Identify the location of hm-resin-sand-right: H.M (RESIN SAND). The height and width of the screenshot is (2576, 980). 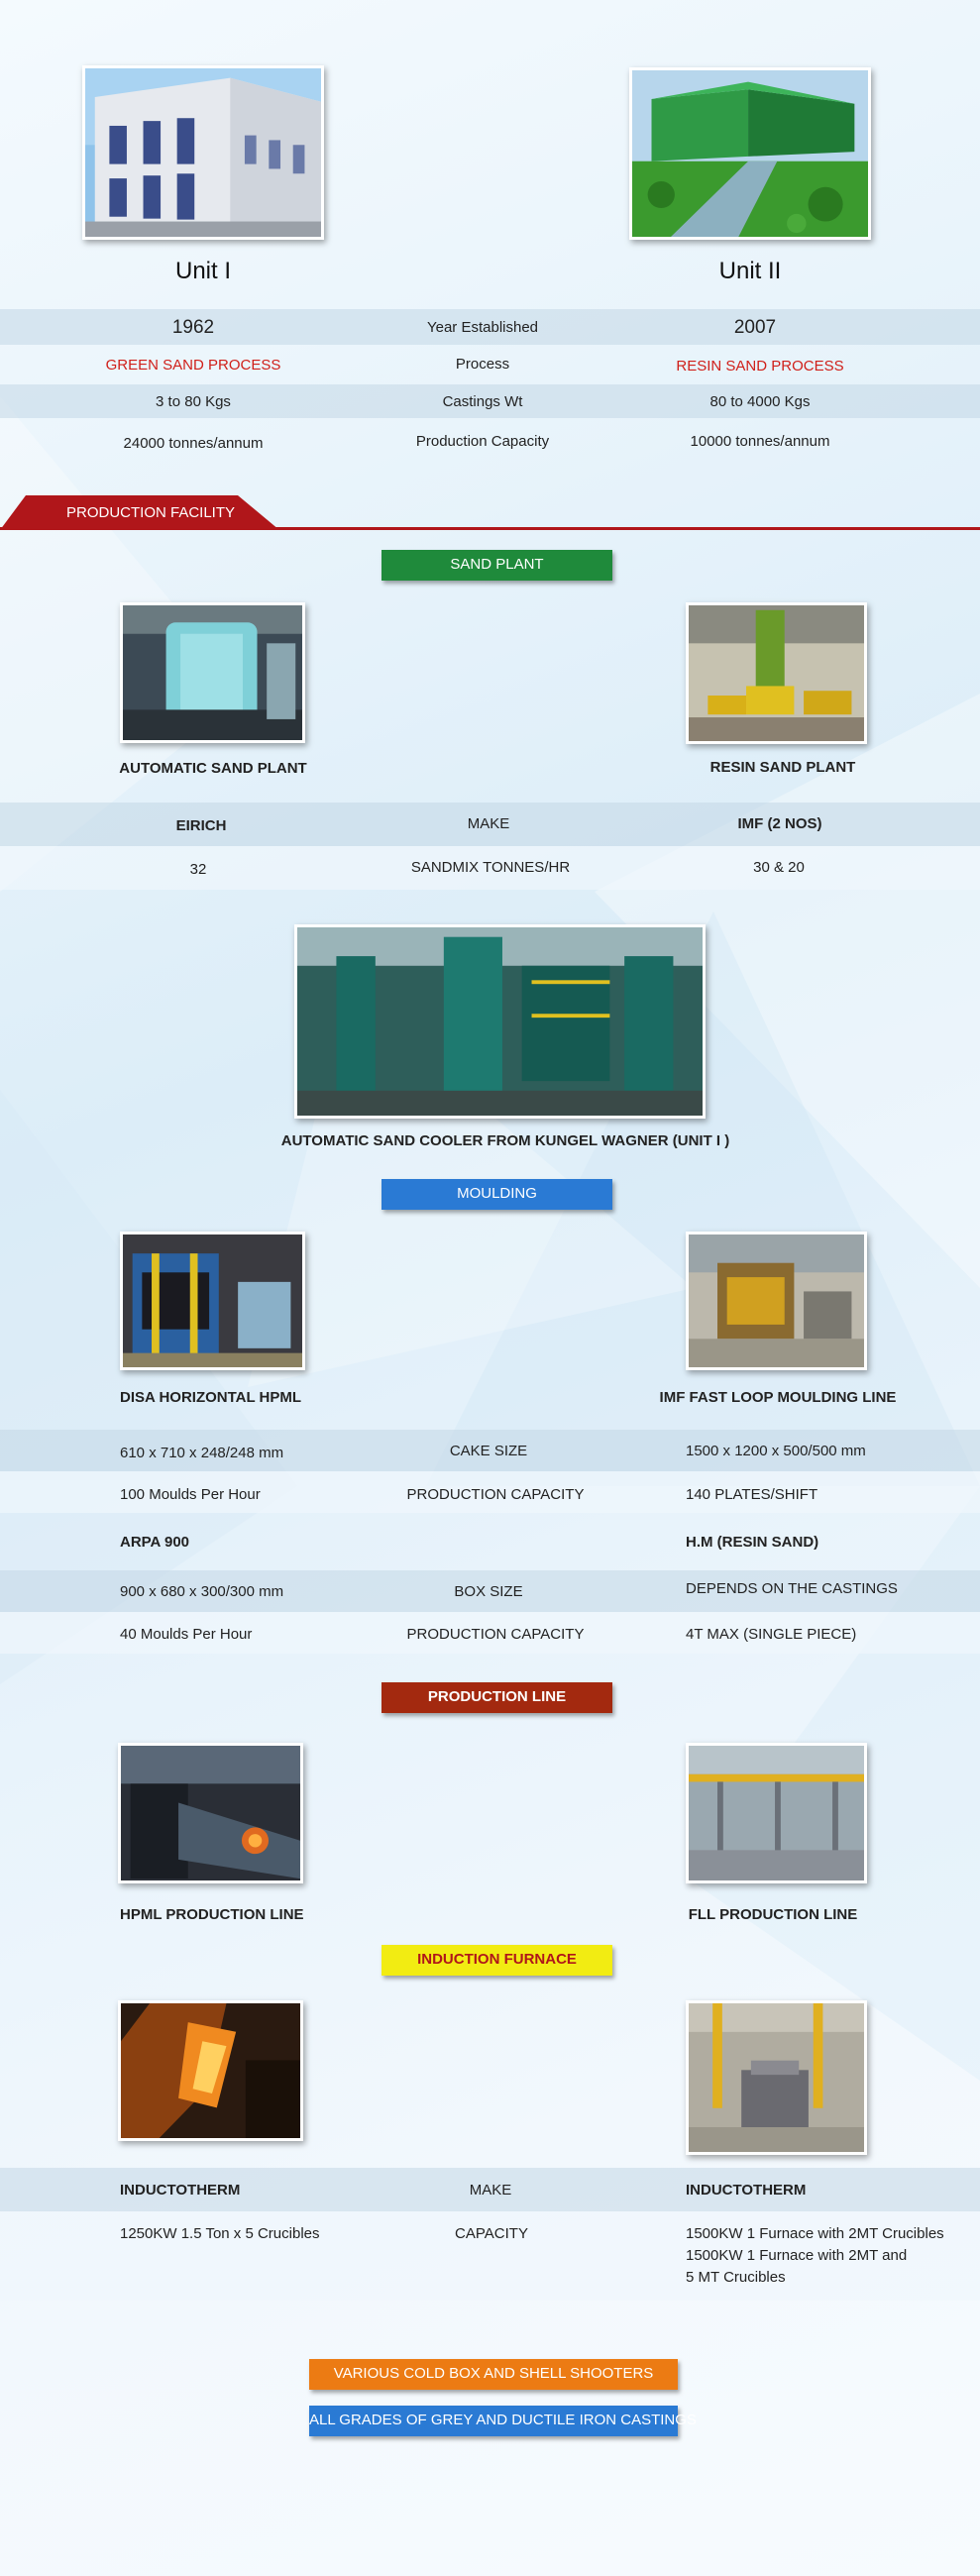
(752, 1543).